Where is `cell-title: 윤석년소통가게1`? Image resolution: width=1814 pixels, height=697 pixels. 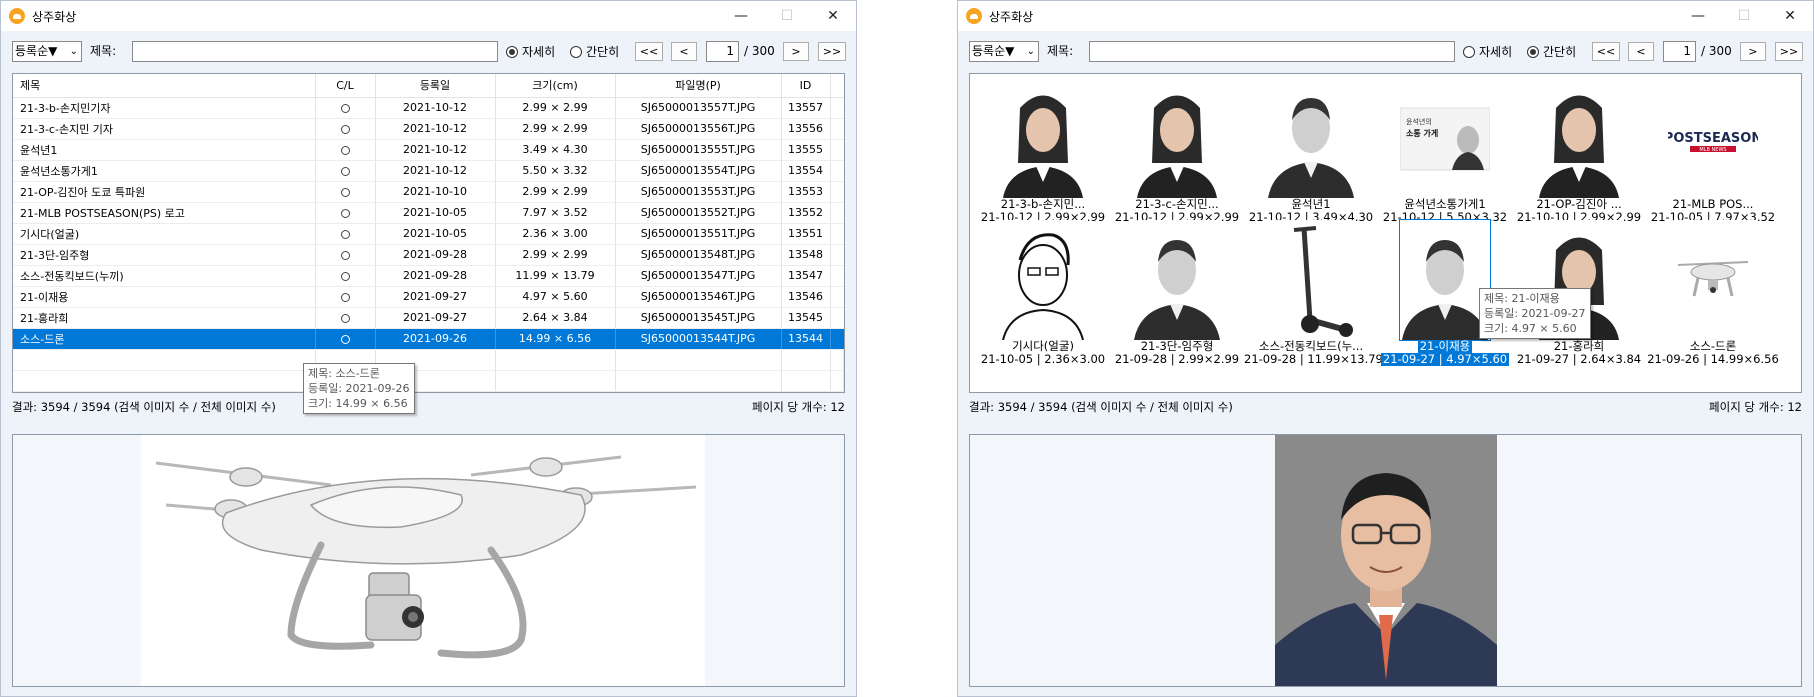
cell-title: 윤석년소통가게1 is located at coordinates (164, 171).